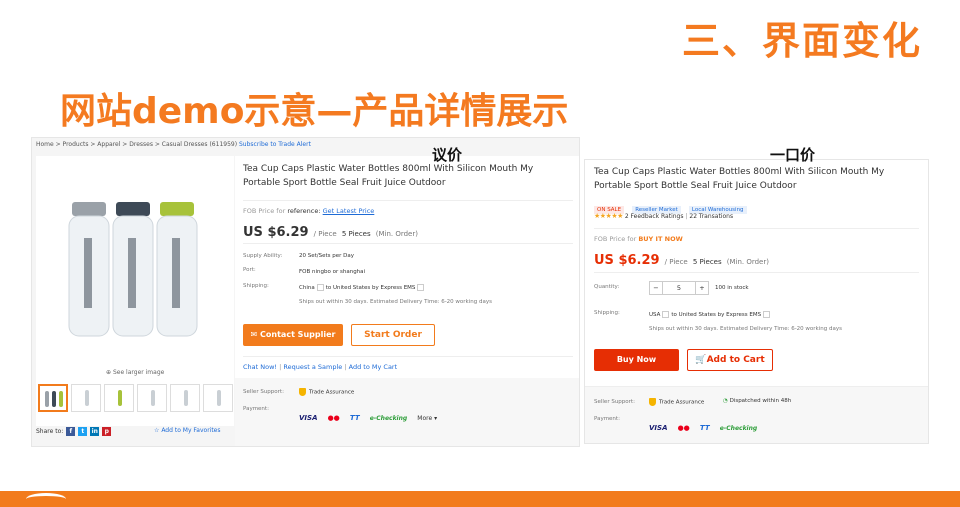 This screenshot has width=960, height=507. What do you see at coordinates (656, 288) in the screenshot?
I see `qty-minus-button: −` at bounding box center [656, 288].